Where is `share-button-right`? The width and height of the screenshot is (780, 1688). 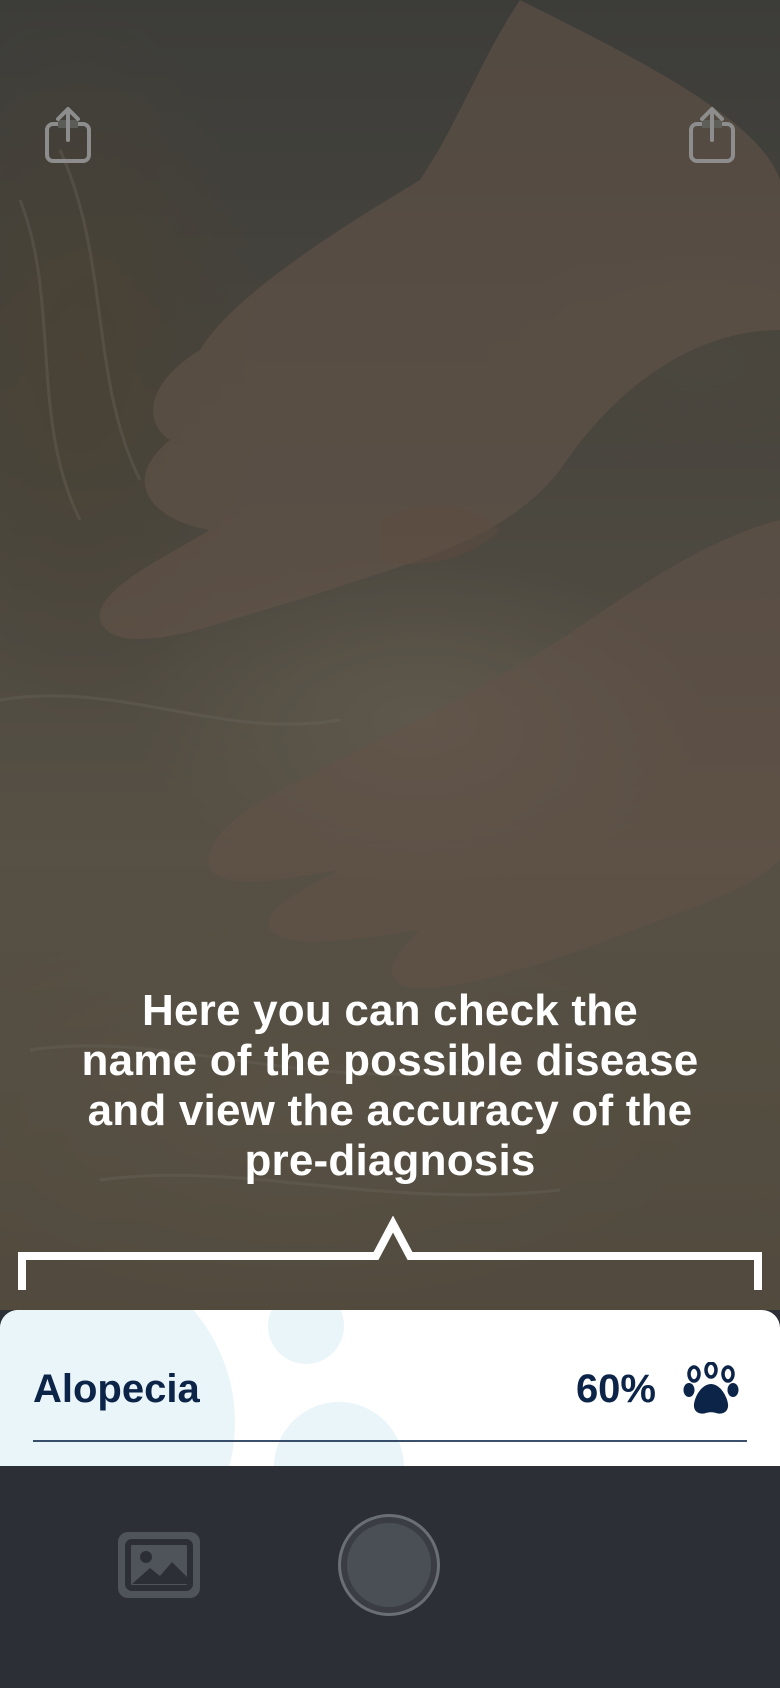
share-button-right is located at coordinates (712, 134).